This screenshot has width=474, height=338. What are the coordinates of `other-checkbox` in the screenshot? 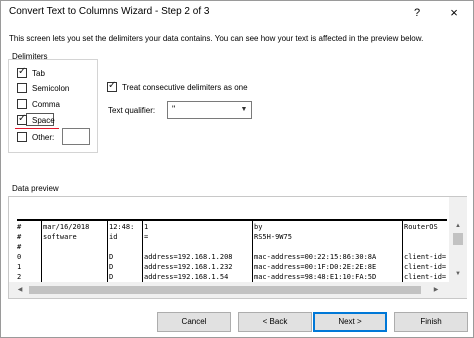 It's located at (22, 137).